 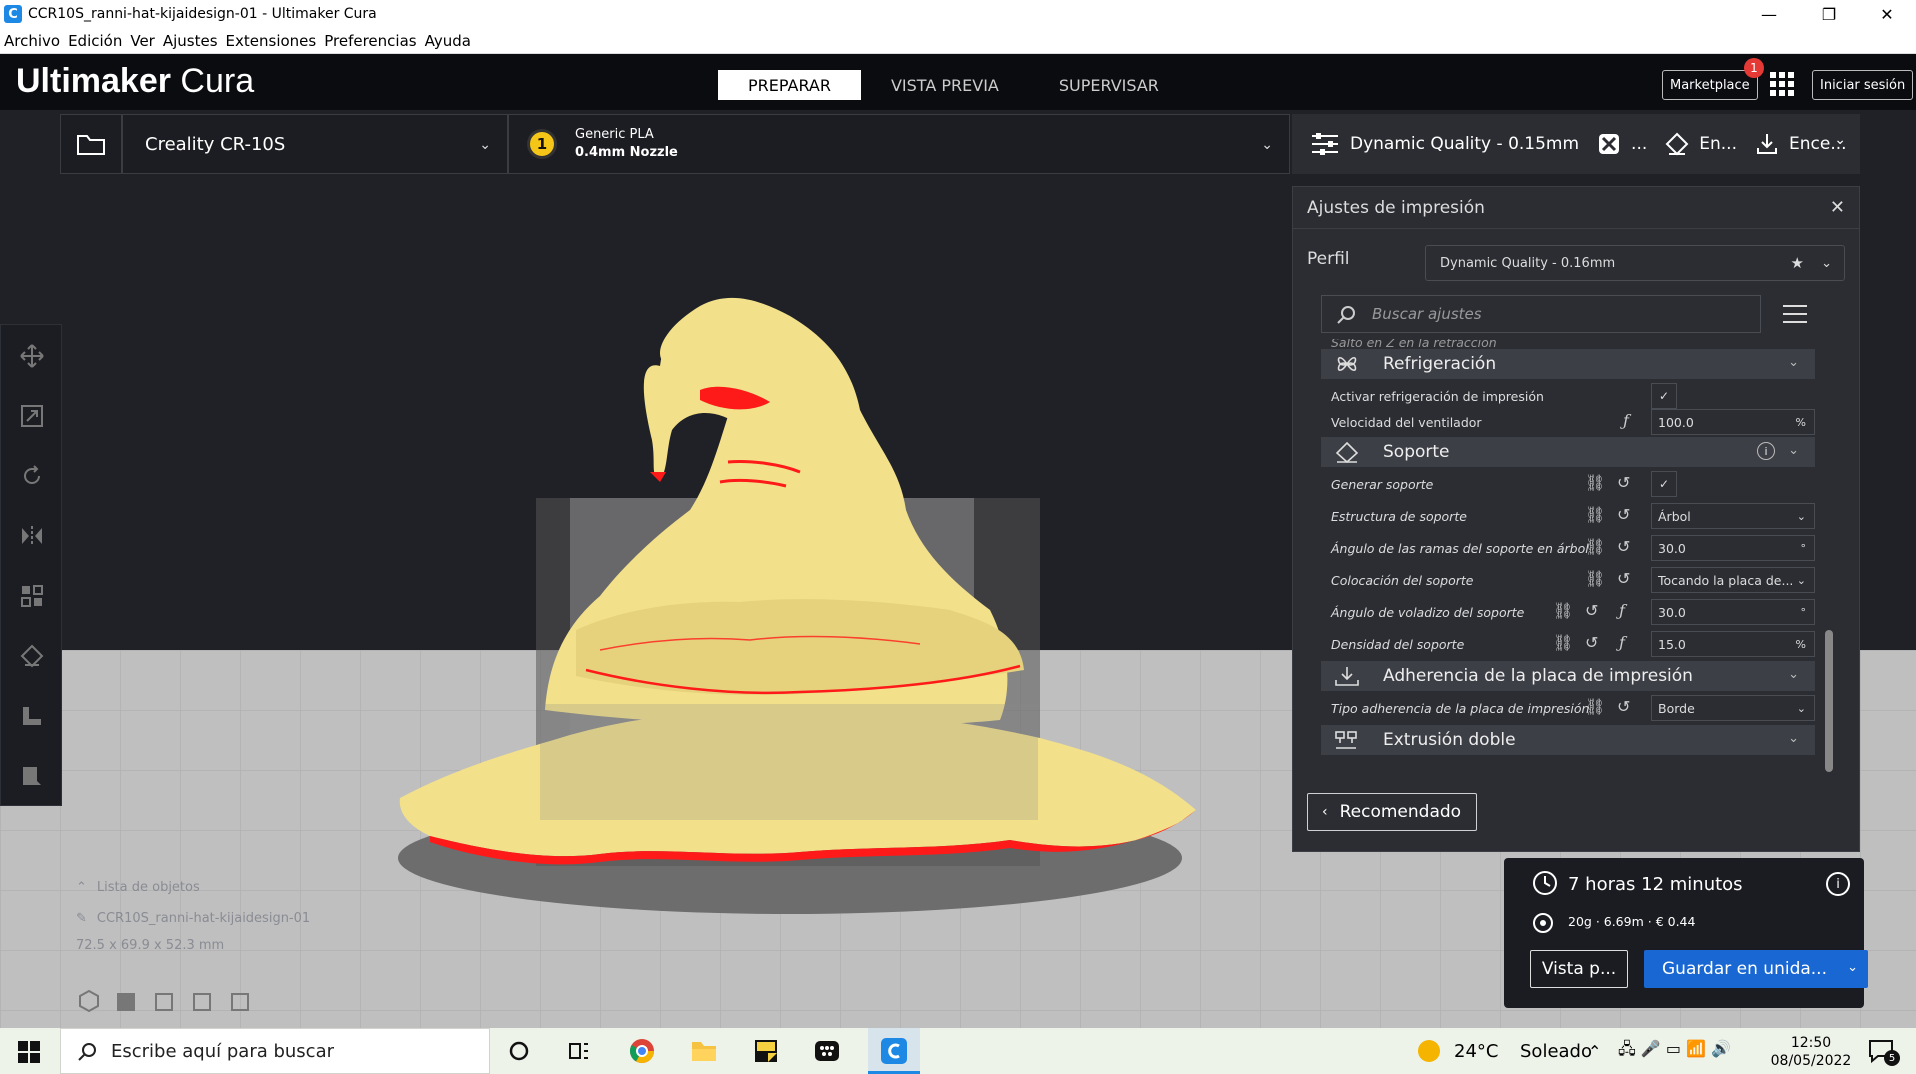 What do you see at coordinates (142, 41) in the screenshot?
I see `menu-ver: Ver` at bounding box center [142, 41].